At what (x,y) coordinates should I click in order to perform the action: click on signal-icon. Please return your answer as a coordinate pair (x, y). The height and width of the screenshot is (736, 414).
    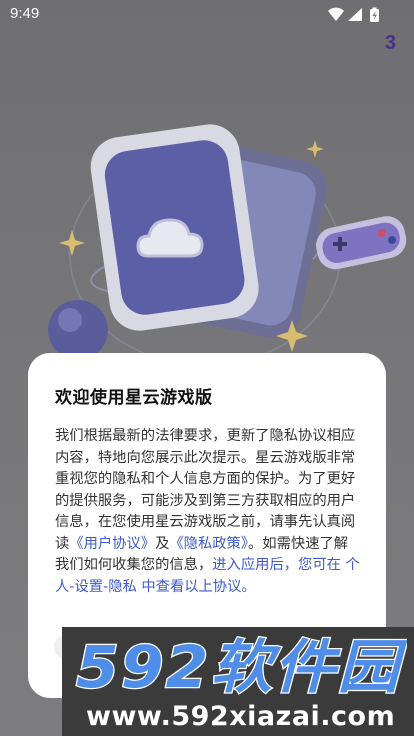
    Looking at the image, I should click on (355, 14).